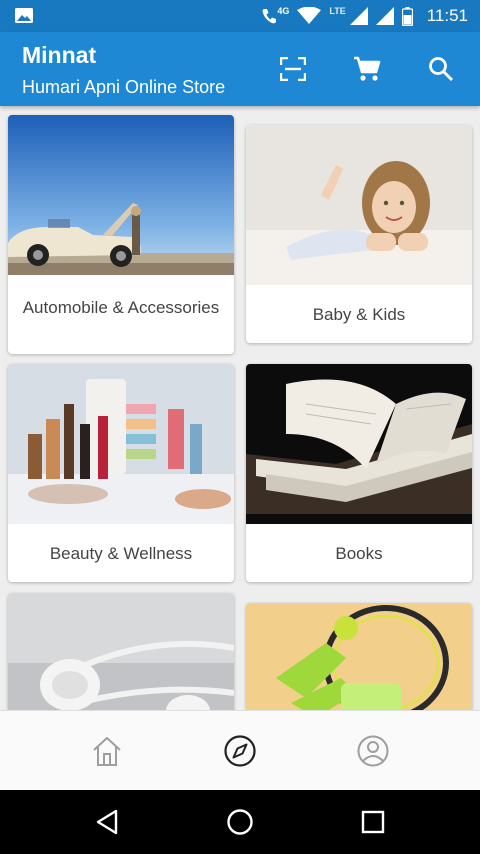 The height and width of the screenshot is (854, 480). Describe the element at coordinates (283, 11) in the screenshot. I see `network-4g-label: 4G` at that location.